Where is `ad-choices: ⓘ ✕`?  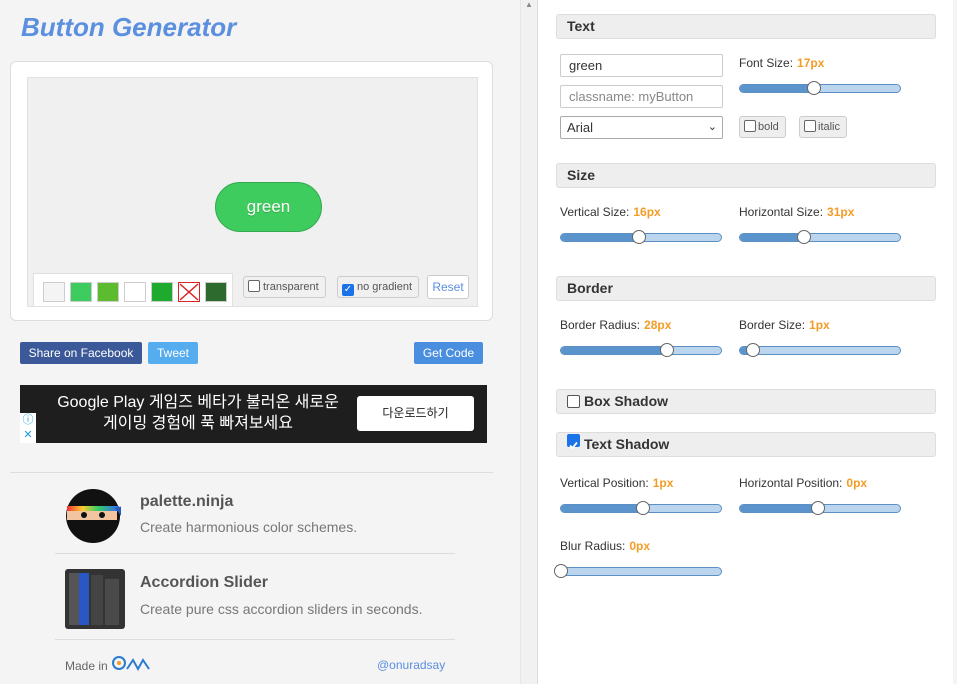
ad-choices: ⓘ ✕ is located at coordinates (28, 428).